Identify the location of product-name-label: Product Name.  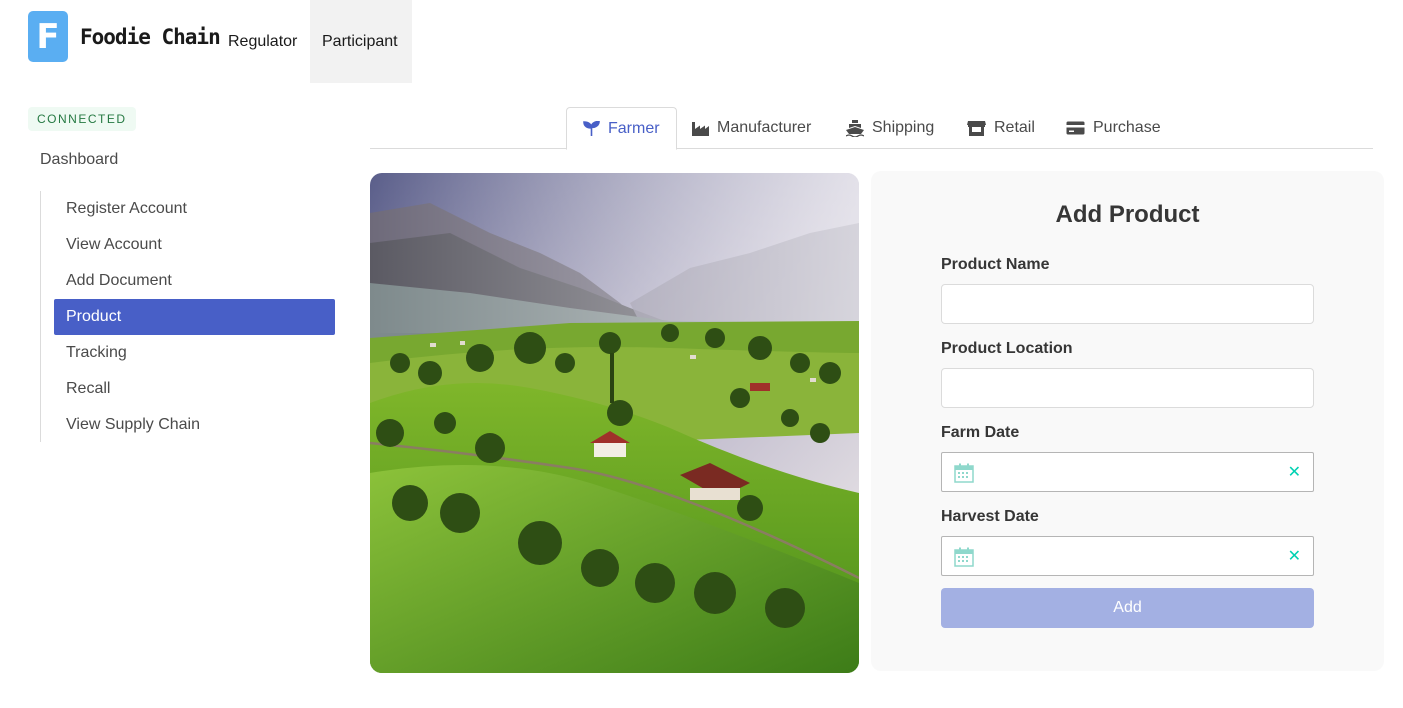
(995, 264).